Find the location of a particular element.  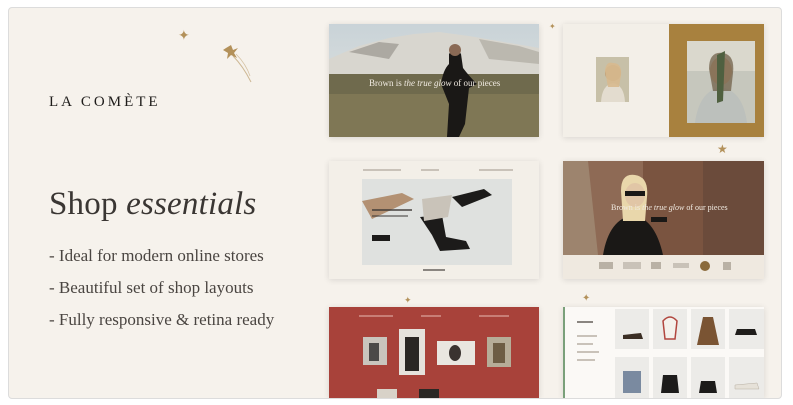

page-title: Shop essentials is located at coordinates (152, 204).